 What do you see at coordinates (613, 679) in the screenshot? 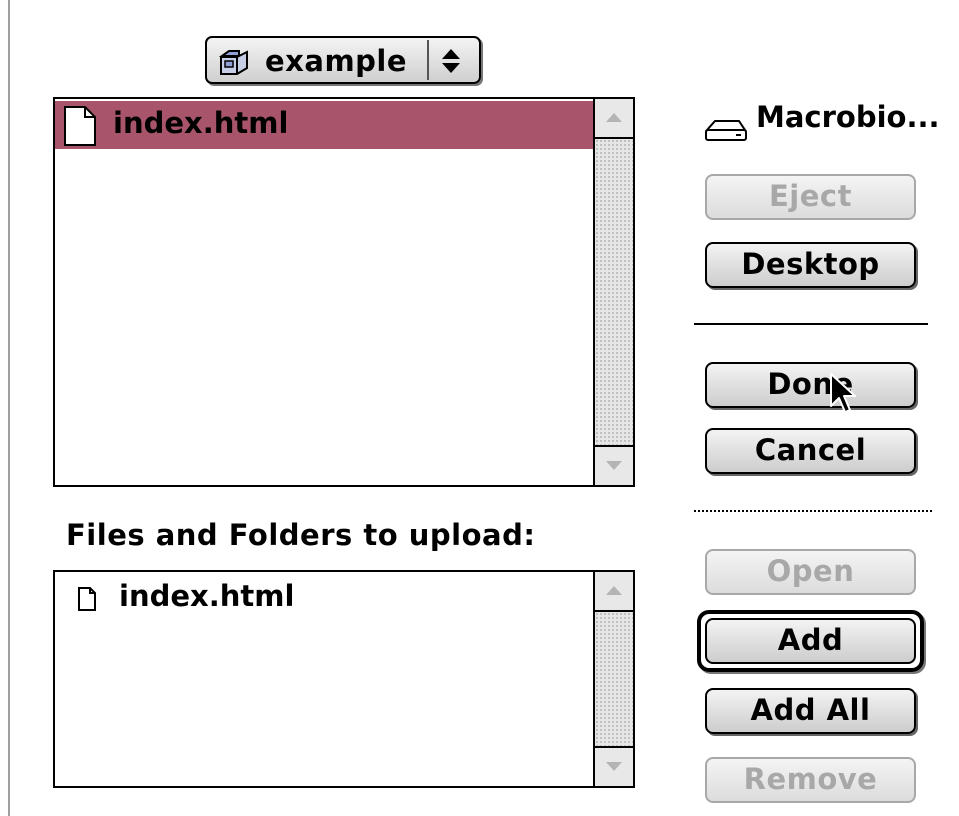
I see `upload-scrollbar` at bounding box center [613, 679].